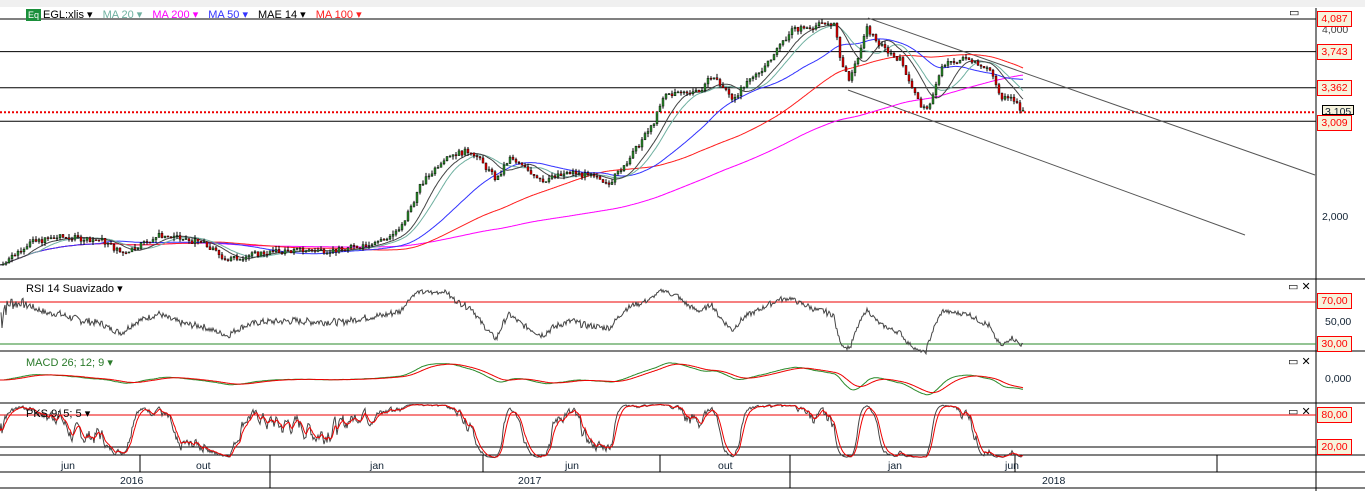  I want to click on rsi-panel-title: RSI 14 Suavizado ▾, so click(74, 288).